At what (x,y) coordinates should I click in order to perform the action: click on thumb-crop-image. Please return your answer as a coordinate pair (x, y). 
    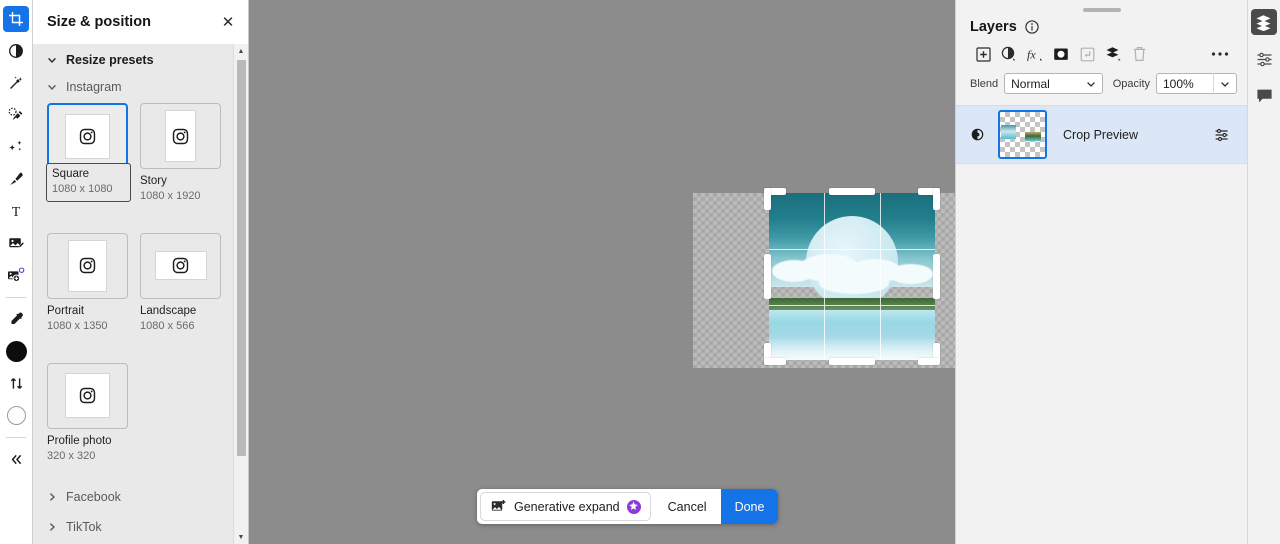
    Looking at the image, I should click on (1008, 132).